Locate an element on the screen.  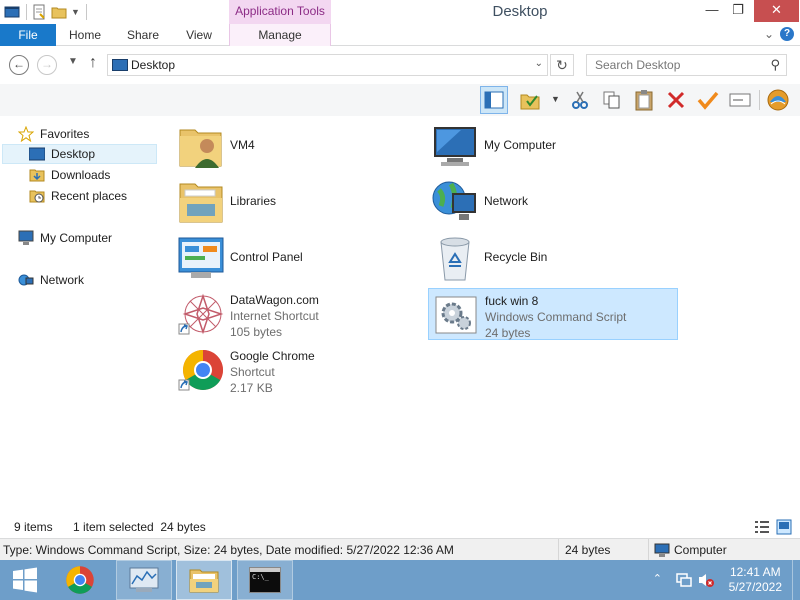
qat-dropdown-icon: ▼ is located at coordinates (75, 12).